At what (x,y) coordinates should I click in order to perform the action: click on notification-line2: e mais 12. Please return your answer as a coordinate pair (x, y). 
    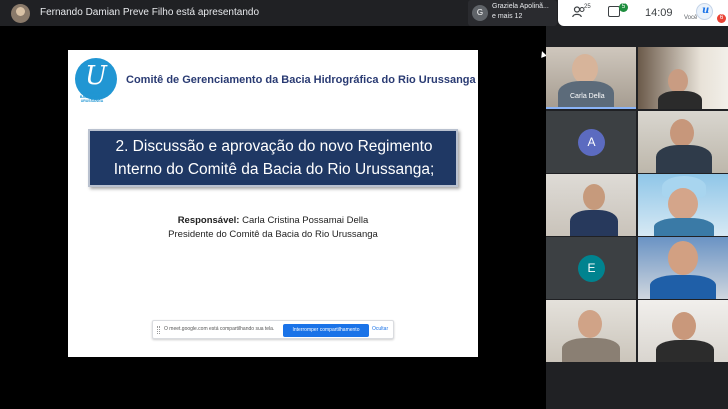
    Looking at the image, I should click on (507, 16).